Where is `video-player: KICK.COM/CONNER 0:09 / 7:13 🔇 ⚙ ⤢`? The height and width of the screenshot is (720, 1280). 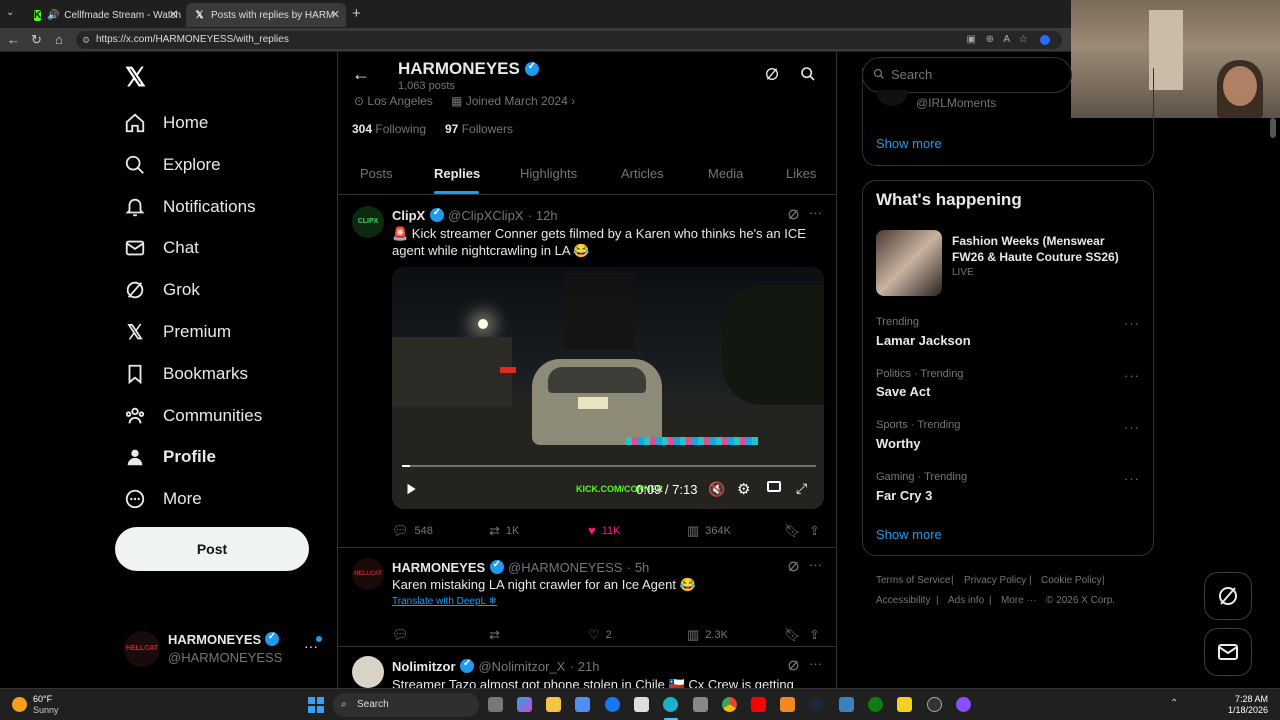
video-player: KICK.COM/CONNER 0:09 / 7:13 🔇 ⚙ ⤢ is located at coordinates (608, 388).